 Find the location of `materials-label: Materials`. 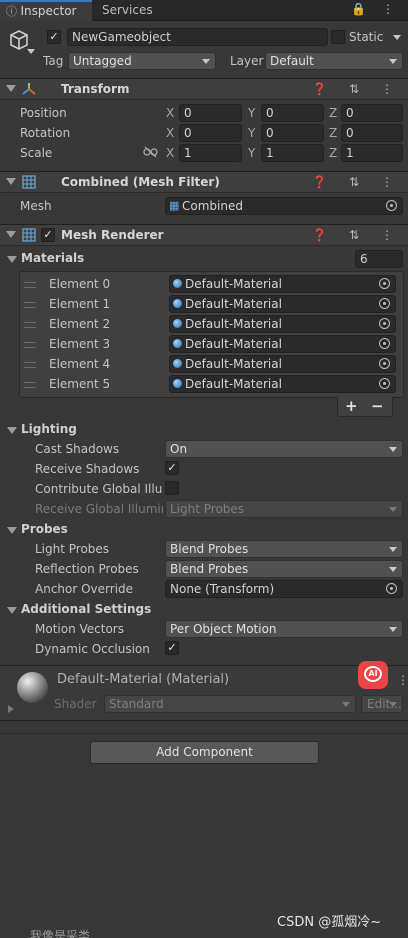

materials-label: Materials is located at coordinates (53, 258).